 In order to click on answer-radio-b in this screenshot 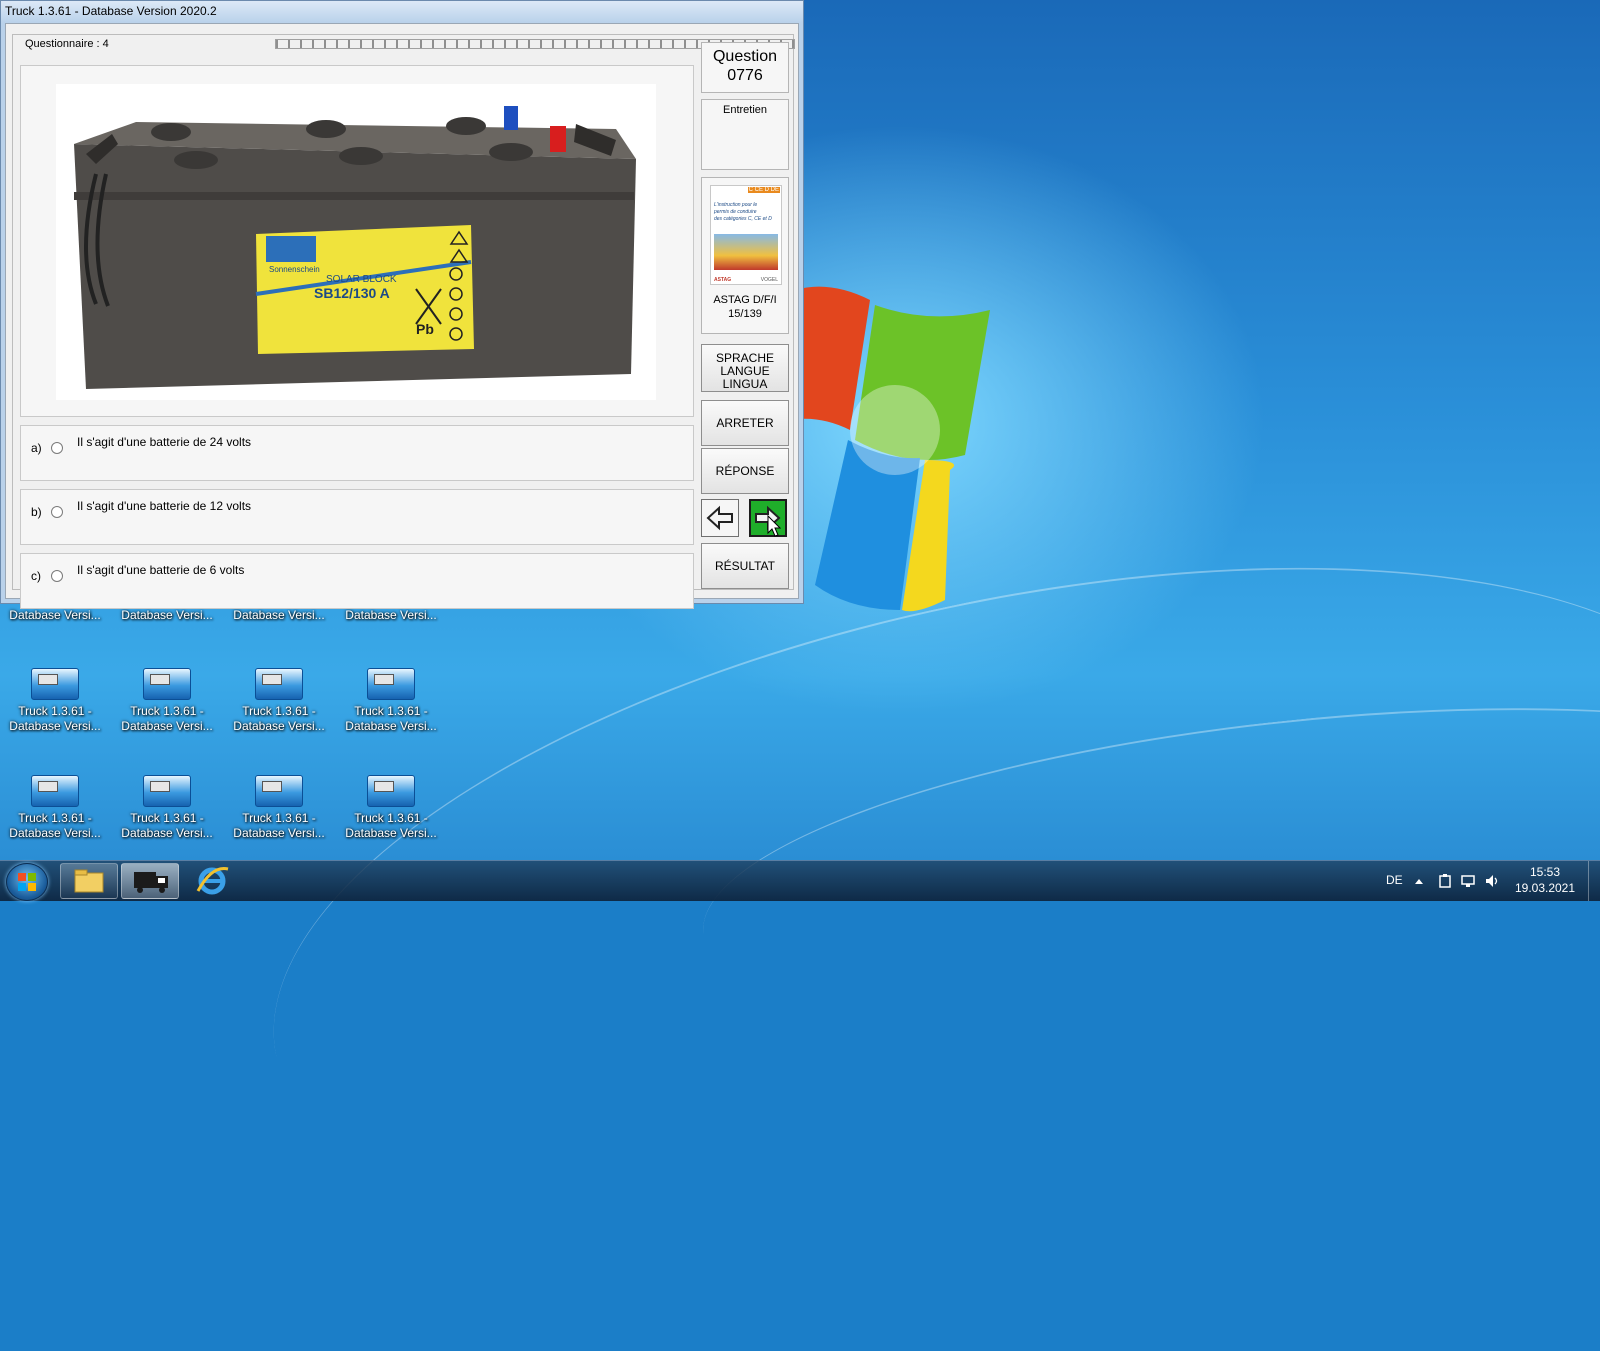, I will do `click(57, 512)`.